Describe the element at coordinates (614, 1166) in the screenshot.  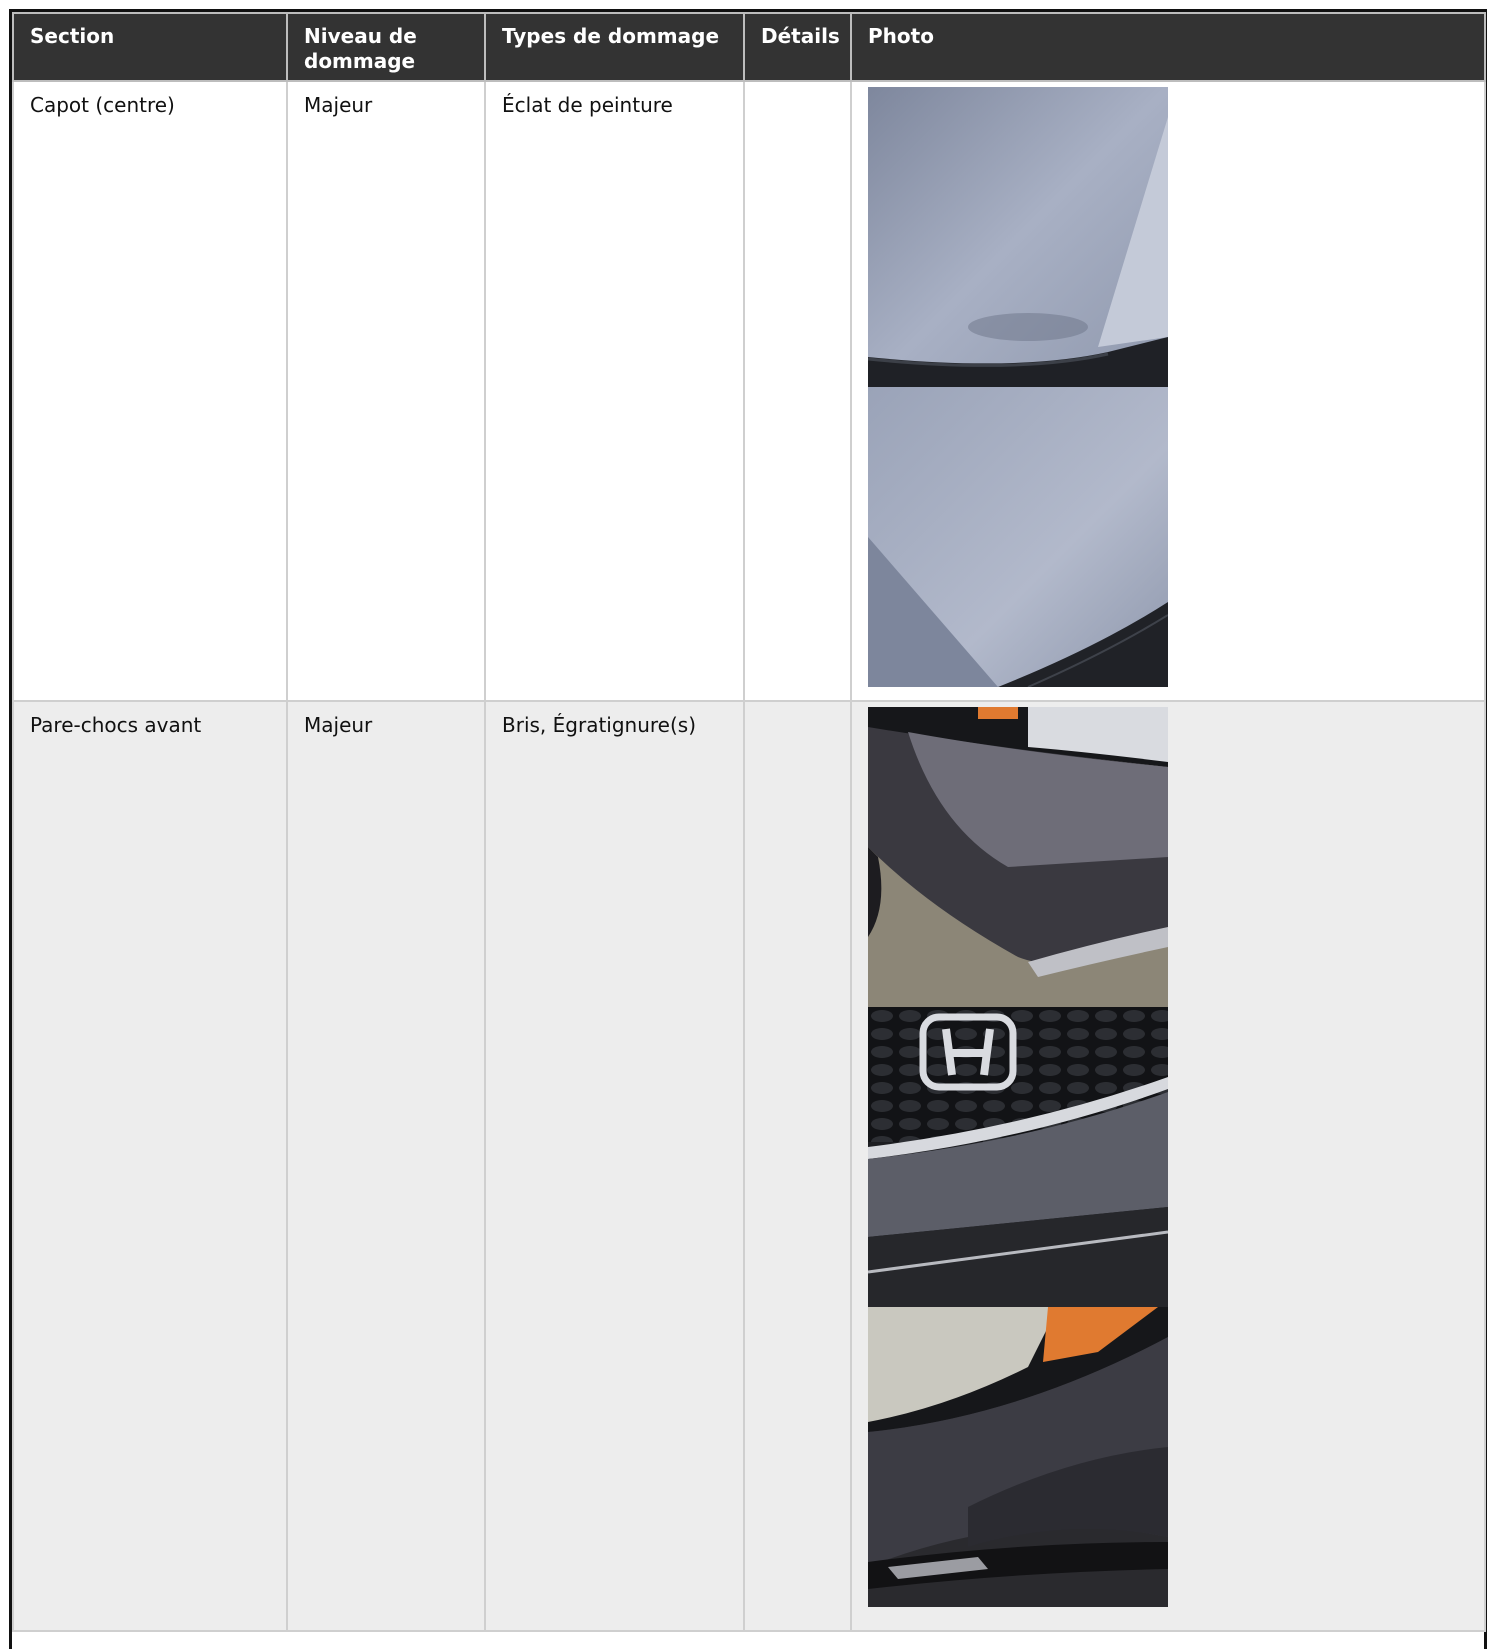
I see `cell-damage-types: Bris, Égratignure(s)` at that location.